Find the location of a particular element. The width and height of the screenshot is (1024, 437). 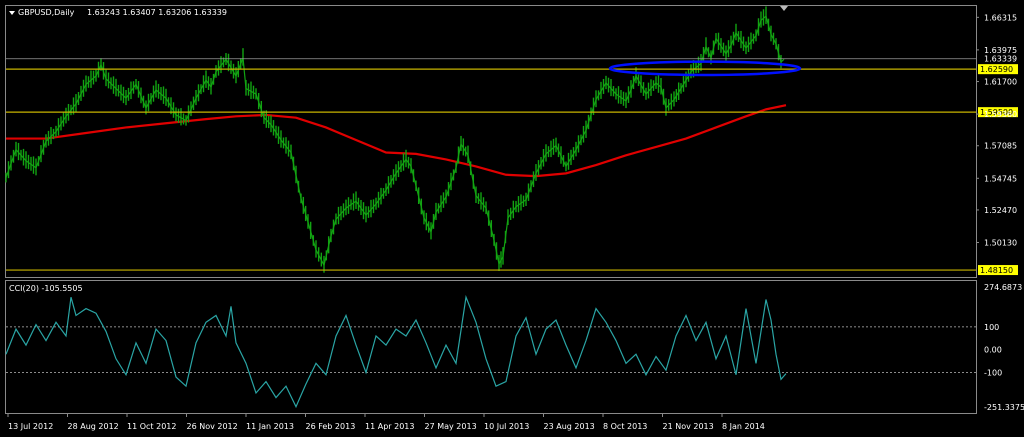

price-tick-label: 1.50130 is located at coordinates (1000, 242).